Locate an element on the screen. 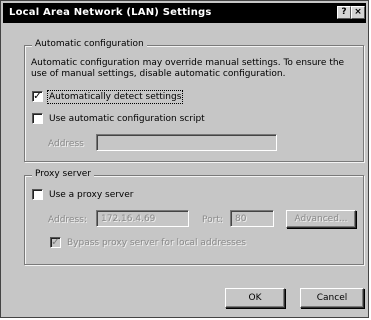 This screenshot has width=371, height=320. auto-detect-label: Automatically detect settings is located at coordinates (115, 96).